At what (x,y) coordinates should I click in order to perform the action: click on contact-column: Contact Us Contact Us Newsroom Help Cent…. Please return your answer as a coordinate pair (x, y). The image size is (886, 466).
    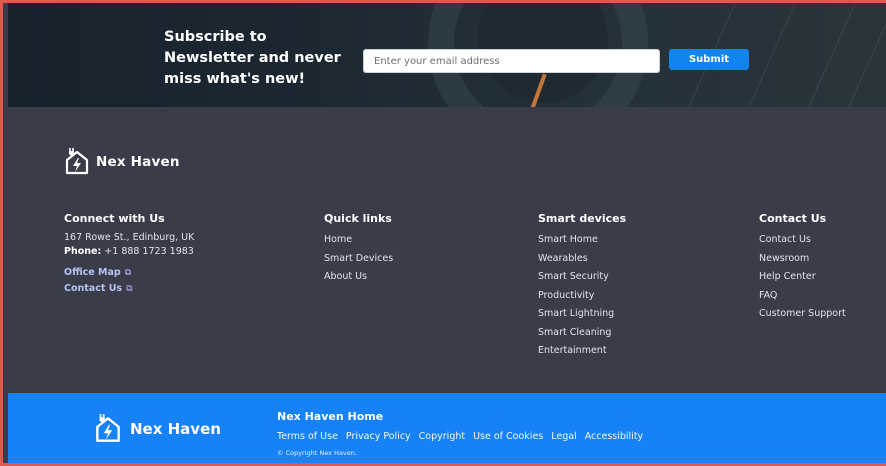
    Looking at the image, I should click on (802, 268).